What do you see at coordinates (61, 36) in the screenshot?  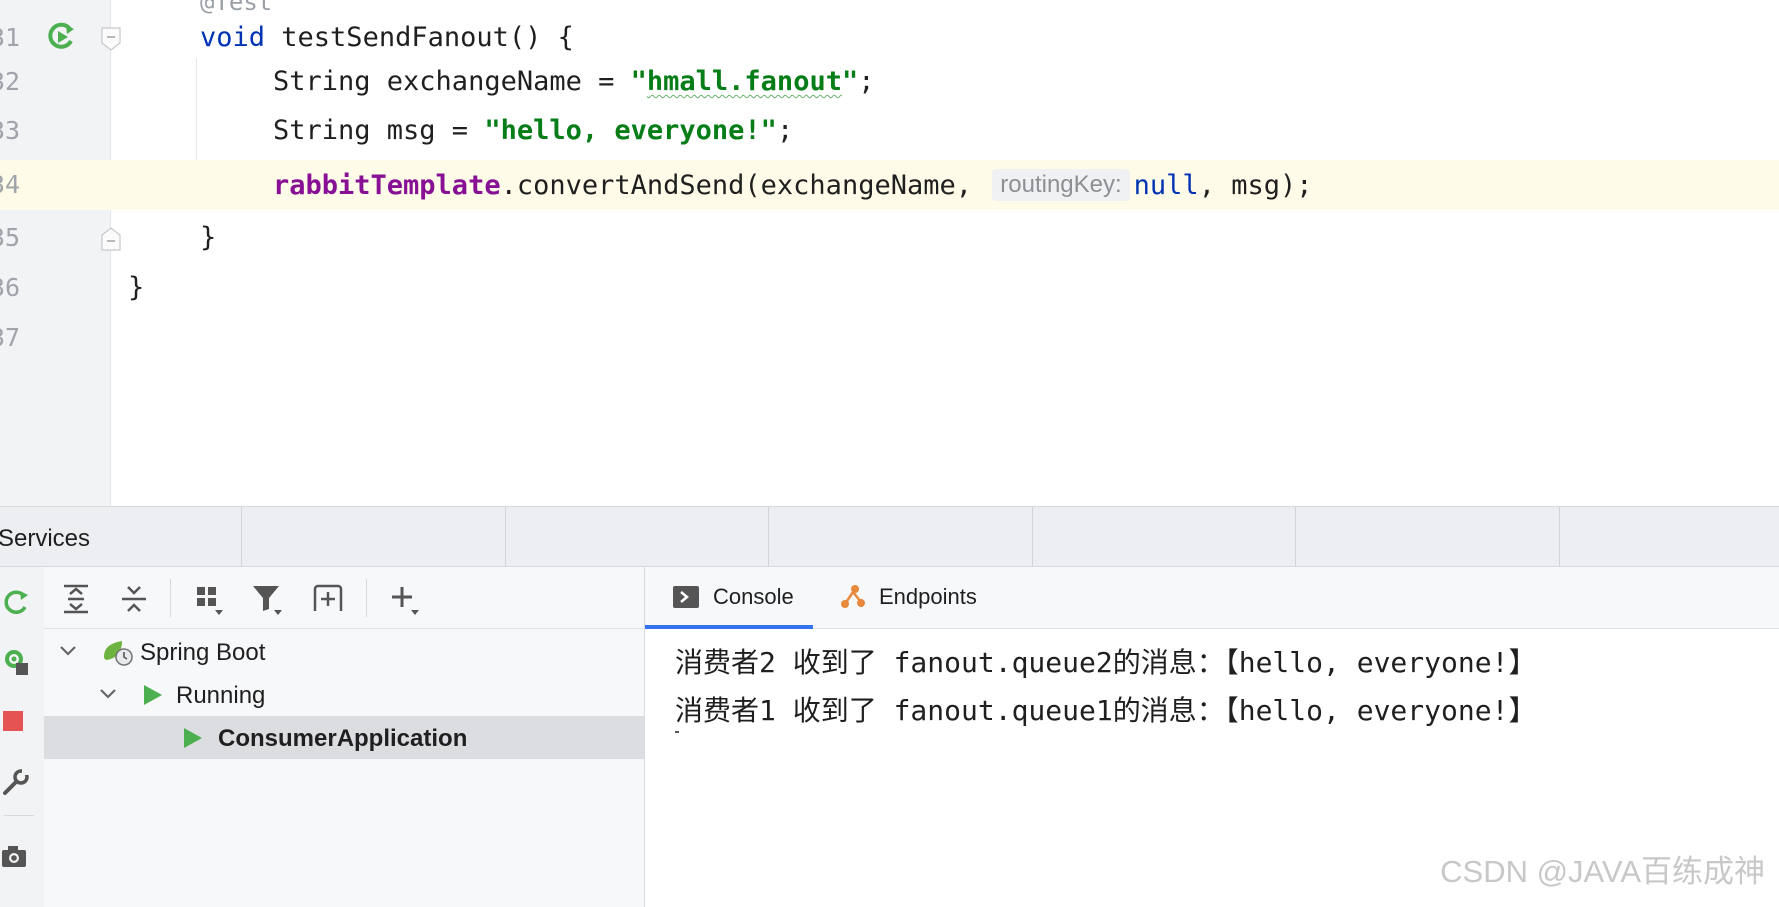 I see `run-test-icon` at bounding box center [61, 36].